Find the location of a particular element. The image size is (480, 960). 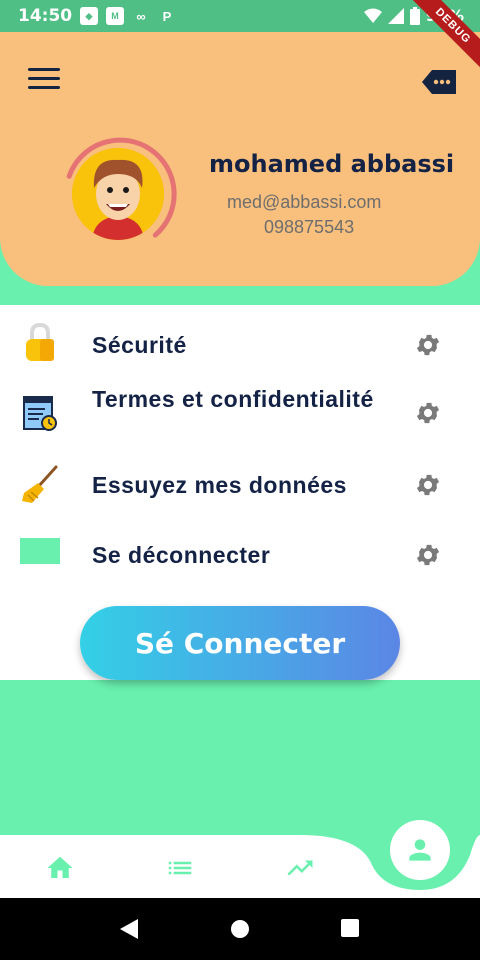

mail-icon: M is located at coordinates (115, 16).